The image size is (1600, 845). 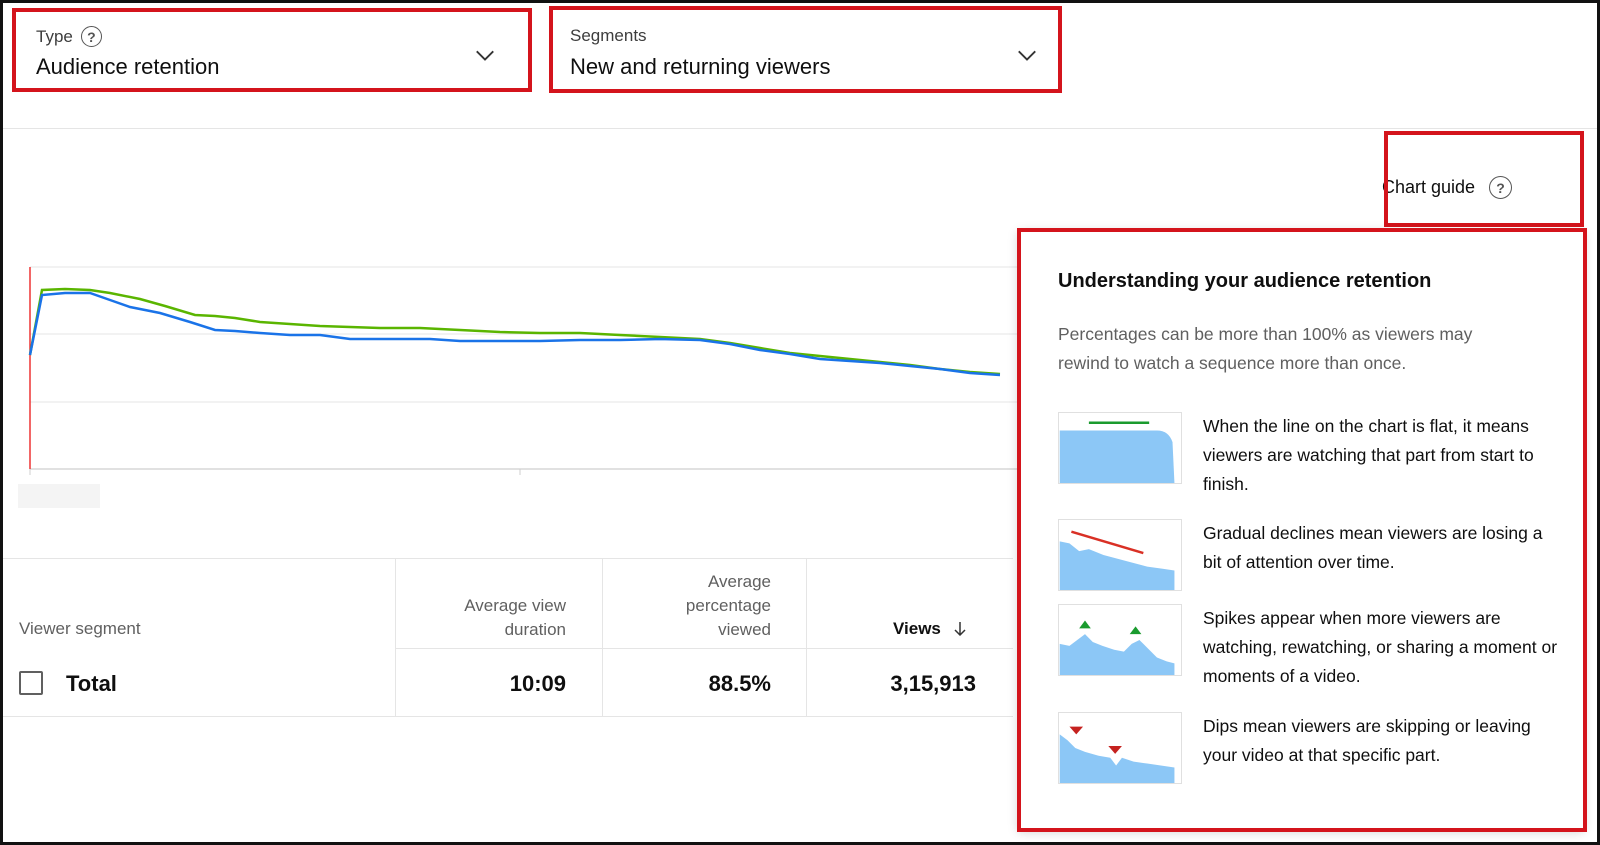 What do you see at coordinates (59, 496) in the screenshot?
I see `x-axis-label-hidden` at bounding box center [59, 496].